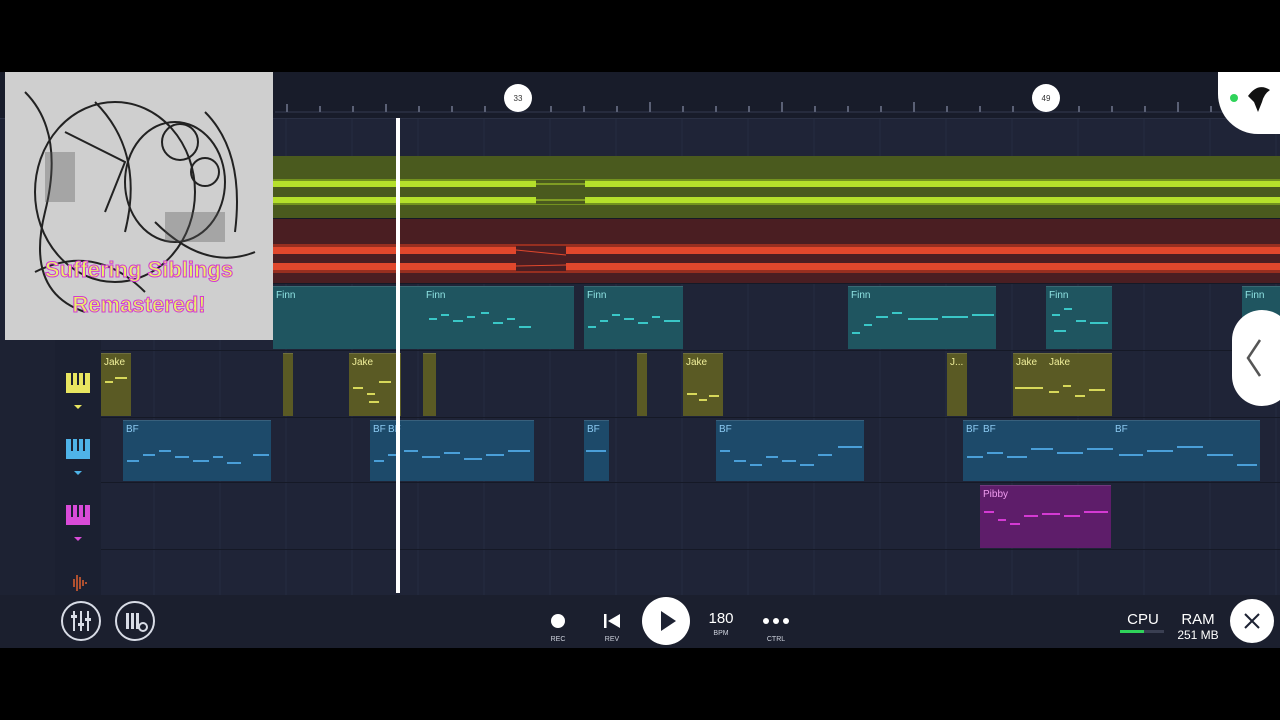 The image size is (1280, 720). Describe the element at coordinates (398, 355) in the screenshot. I see `playhead` at that location.